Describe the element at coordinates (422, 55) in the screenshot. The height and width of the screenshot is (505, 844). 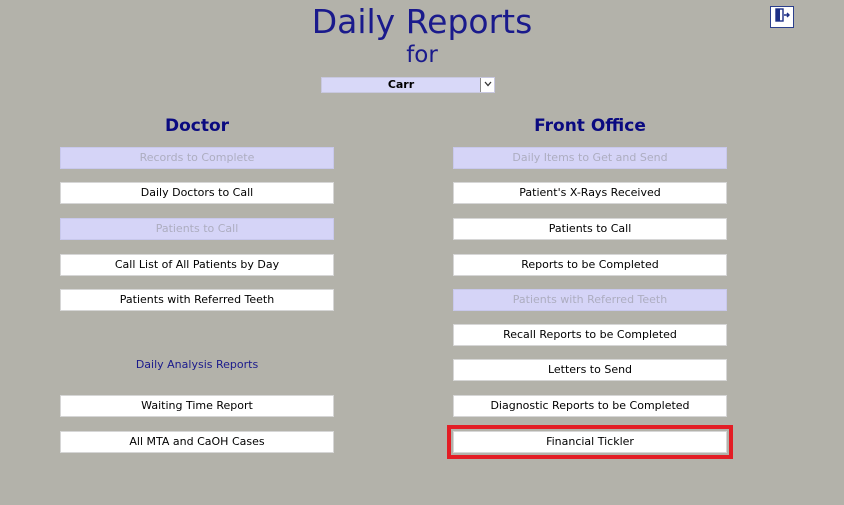
I see `page-subtitle: for` at that location.